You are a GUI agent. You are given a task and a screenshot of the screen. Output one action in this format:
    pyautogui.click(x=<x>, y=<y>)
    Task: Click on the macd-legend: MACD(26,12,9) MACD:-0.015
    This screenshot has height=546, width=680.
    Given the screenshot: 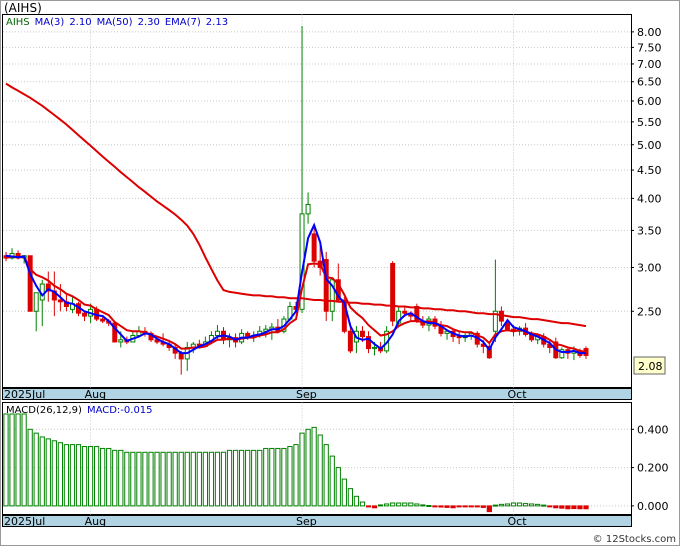 What is the action you would take?
    pyautogui.click(x=79, y=410)
    